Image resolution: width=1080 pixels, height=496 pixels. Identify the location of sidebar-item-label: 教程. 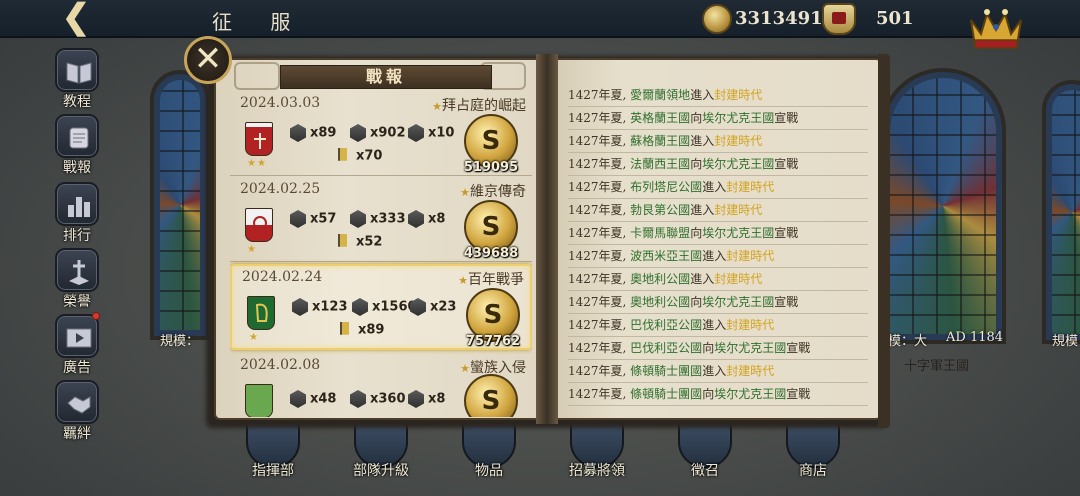
(77, 102).